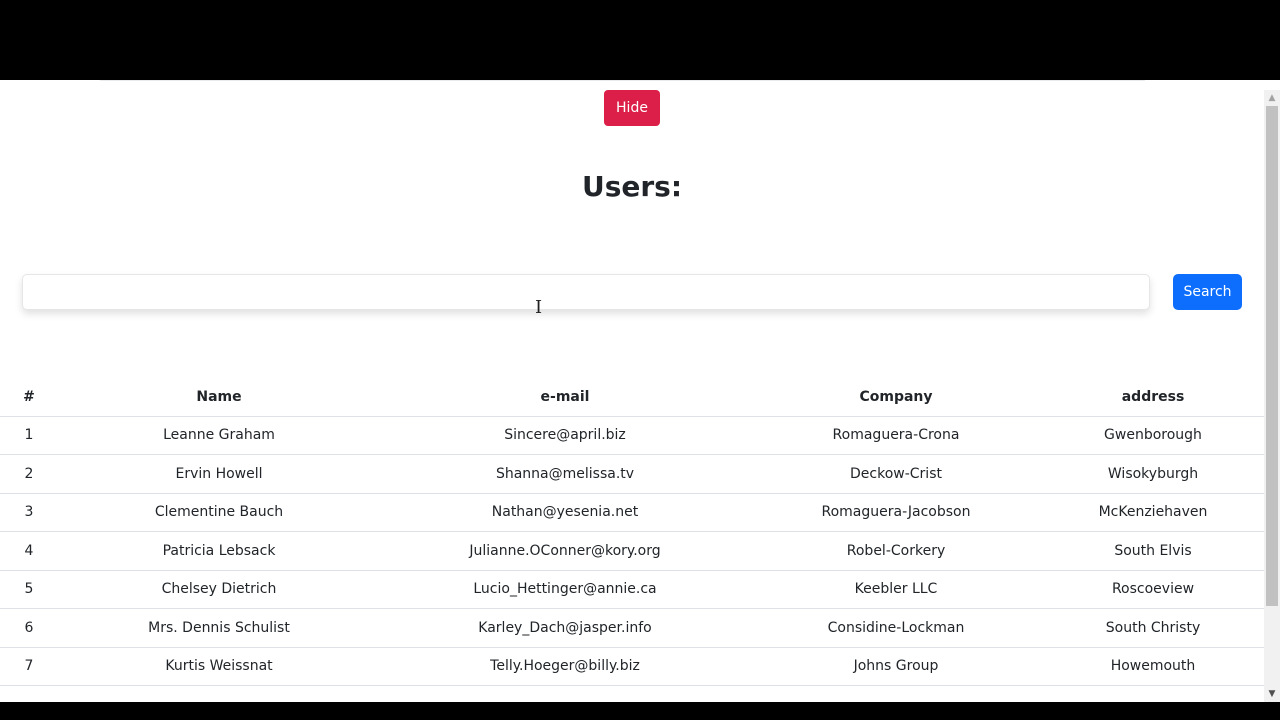 This screenshot has width=1280, height=720. Describe the element at coordinates (632, 108) in the screenshot. I see `hide-button: Hide` at that location.